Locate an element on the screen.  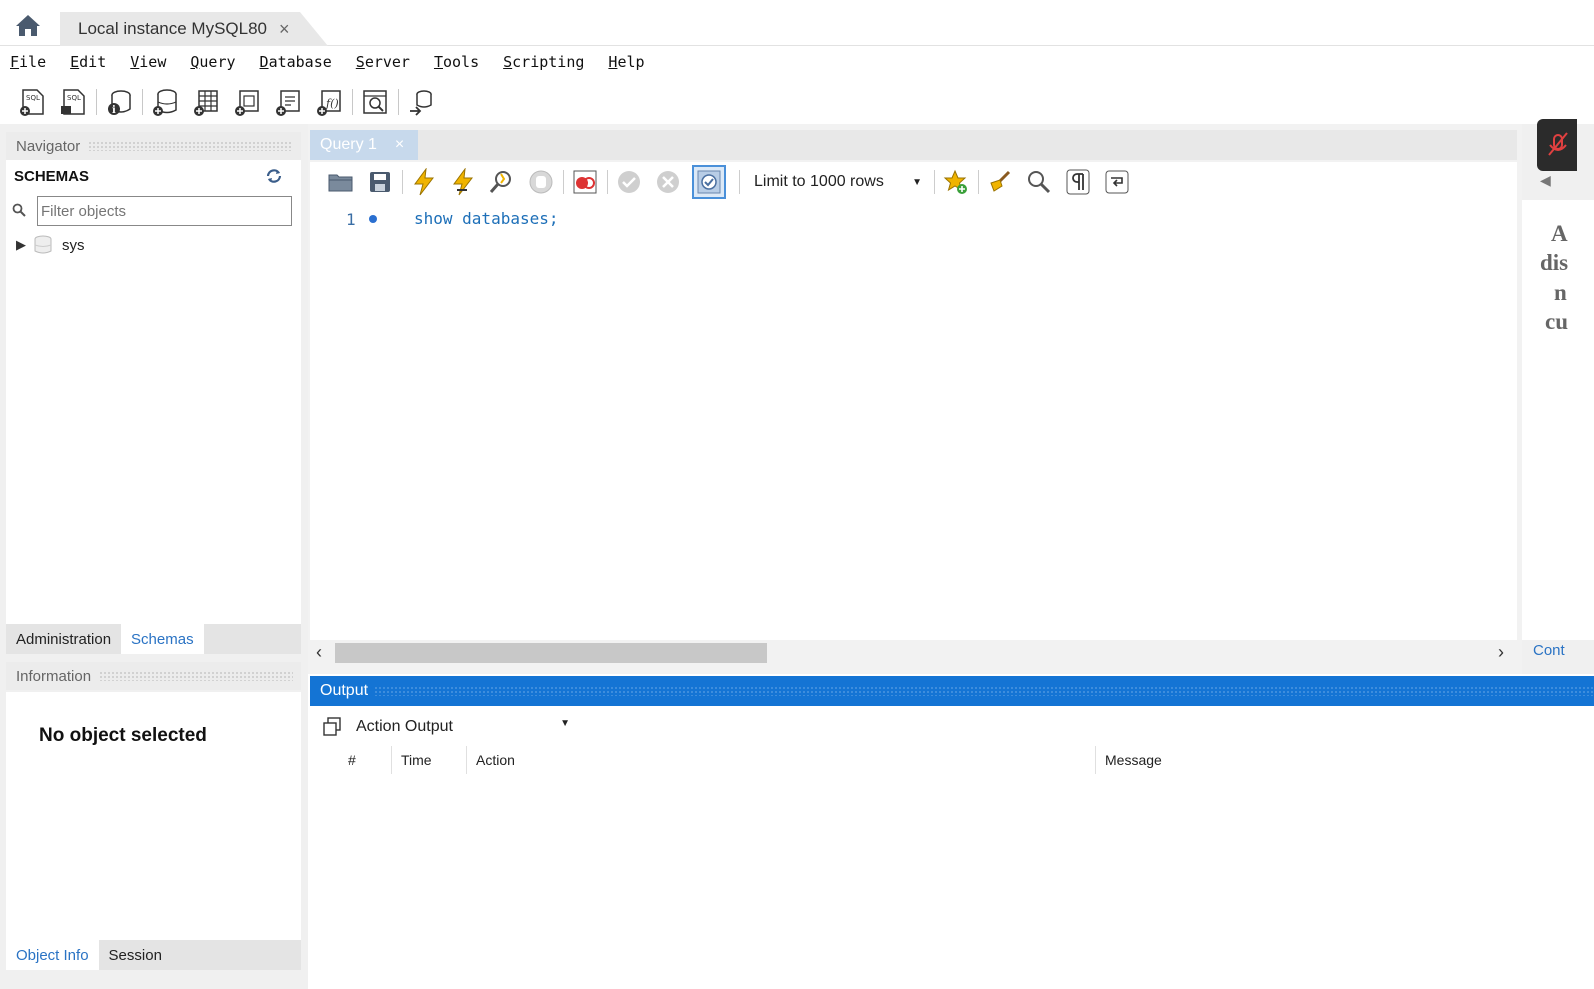
column-header-time: Time is located at coordinates (416, 760).